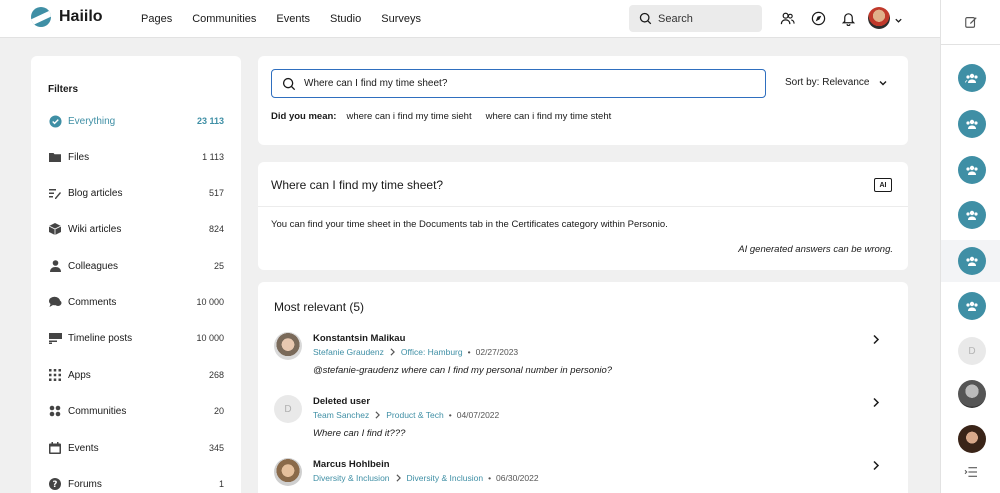 The height and width of the screenshot is (493, 1000). What do you see at coordinates (55, 375) in the screenshot?
I see `apps-grid-icon` at bounding box center [55, 375].